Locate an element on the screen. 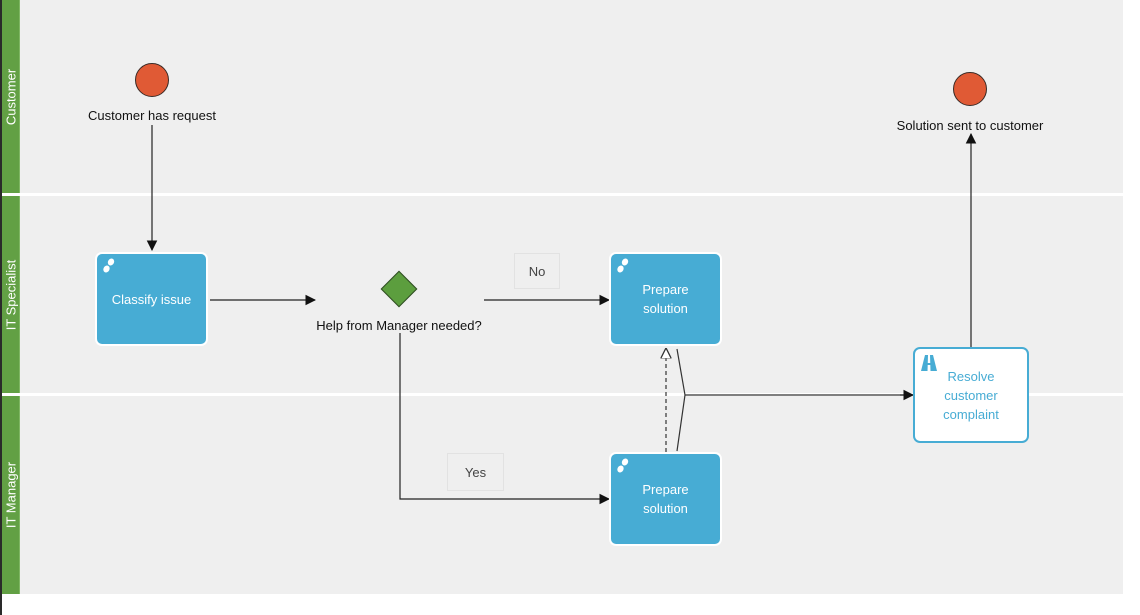  start-event-label: Customer has request is located at coordinates (152, 115).